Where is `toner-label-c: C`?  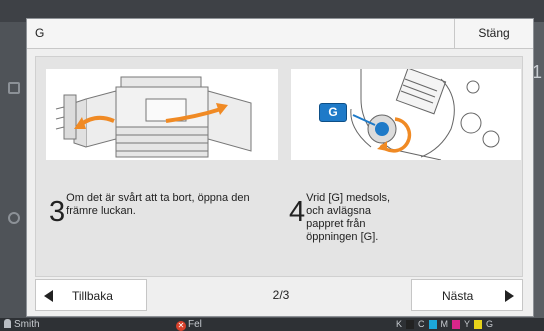
toner-label-c: C is located at coordinates (421, 324).